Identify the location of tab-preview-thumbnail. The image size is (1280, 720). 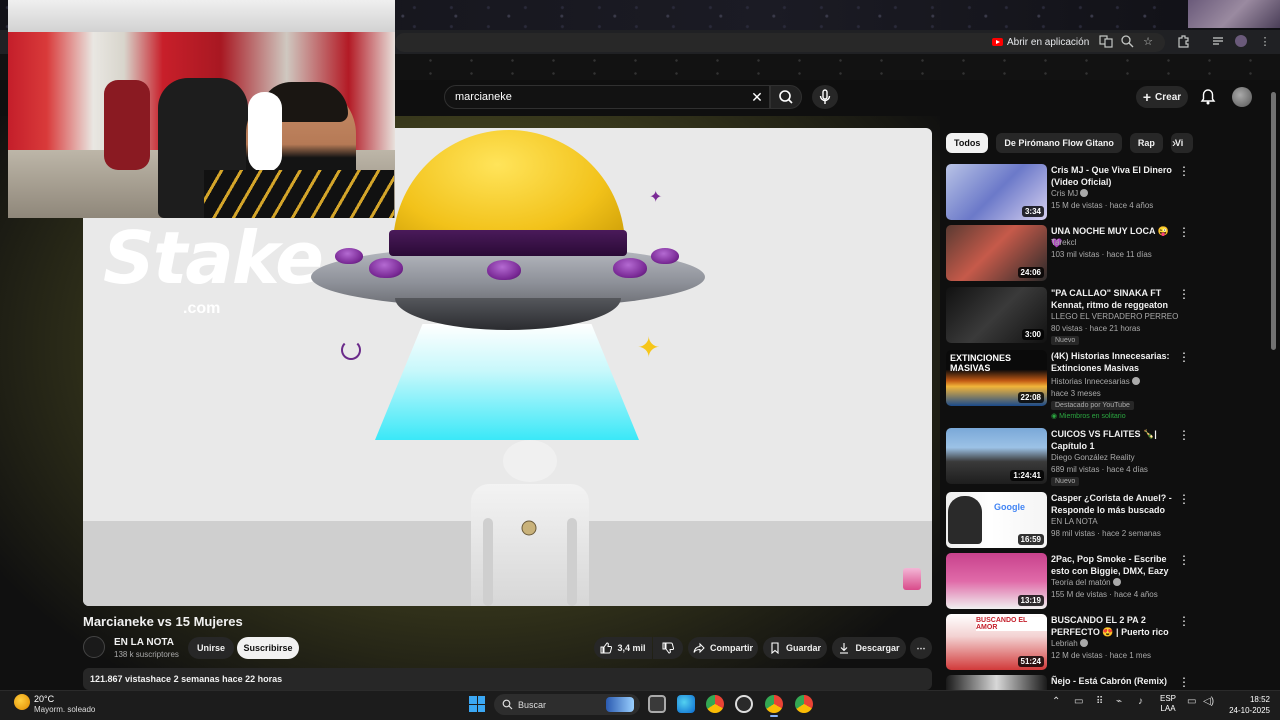
(1234, 14).